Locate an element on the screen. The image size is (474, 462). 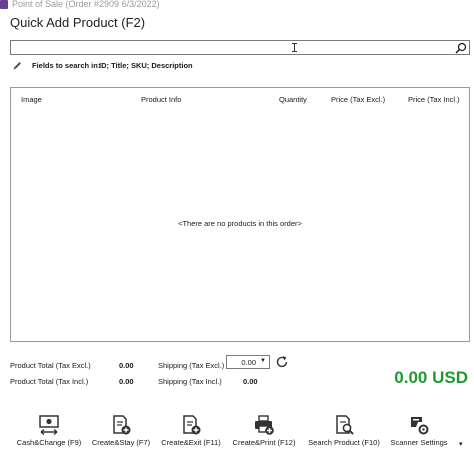
column-header-price-excl: Price (Tax Excl.) is located at coordinates (358, 99).